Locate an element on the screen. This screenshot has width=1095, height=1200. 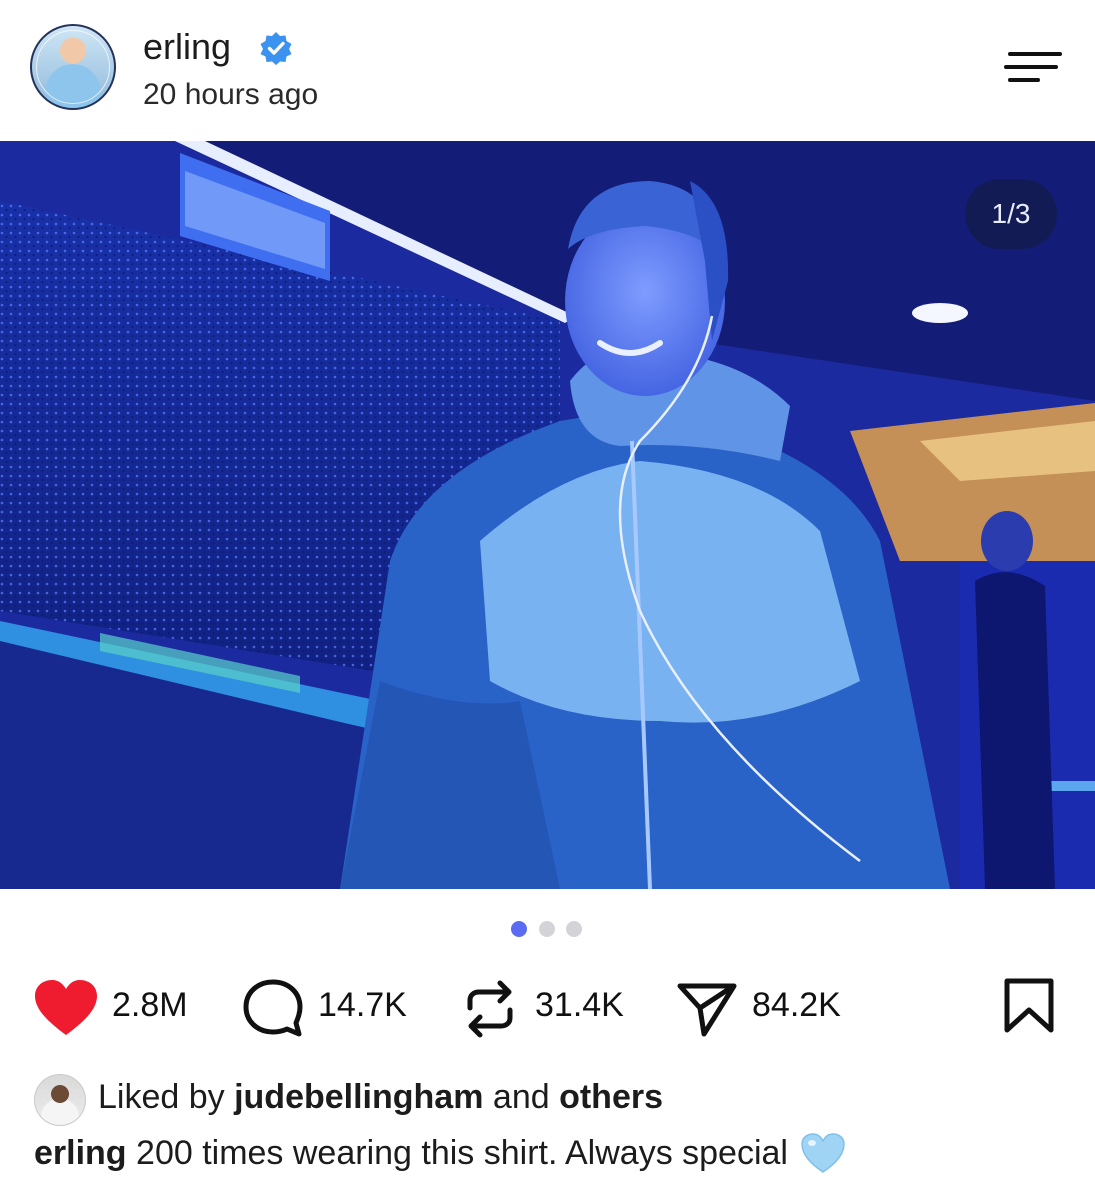
liked-by-text: Liked by judebellingham and others is located at coordinates (380, 1097).